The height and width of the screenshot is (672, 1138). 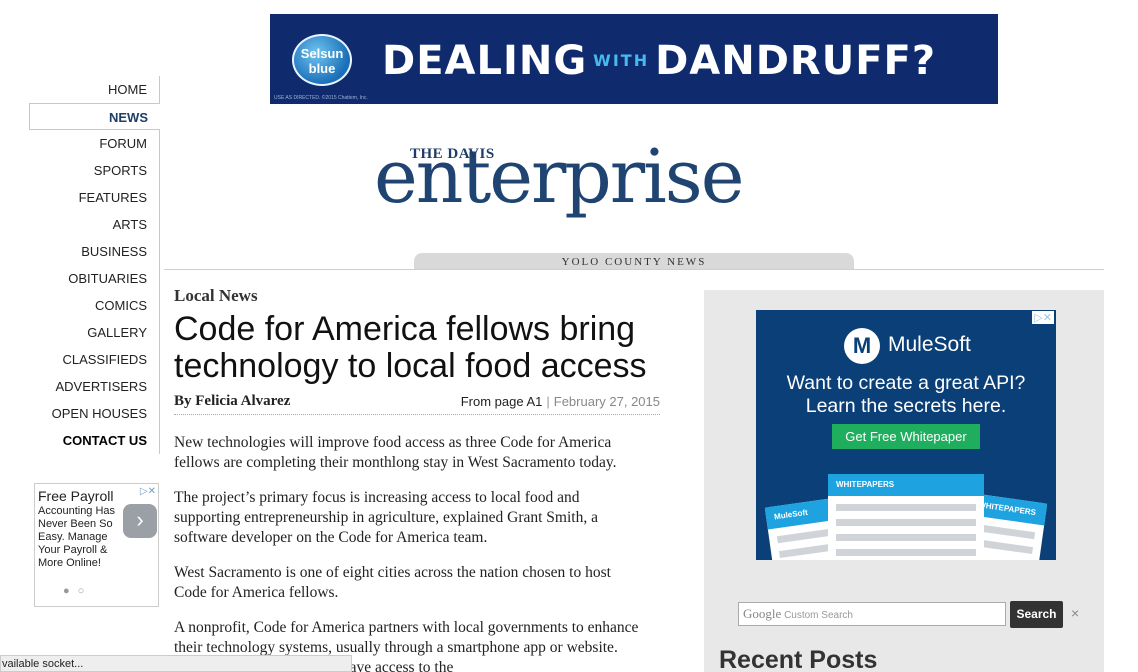 I want to click on payroll-ad-title: Free Payroll, so click(x=76, y=496).